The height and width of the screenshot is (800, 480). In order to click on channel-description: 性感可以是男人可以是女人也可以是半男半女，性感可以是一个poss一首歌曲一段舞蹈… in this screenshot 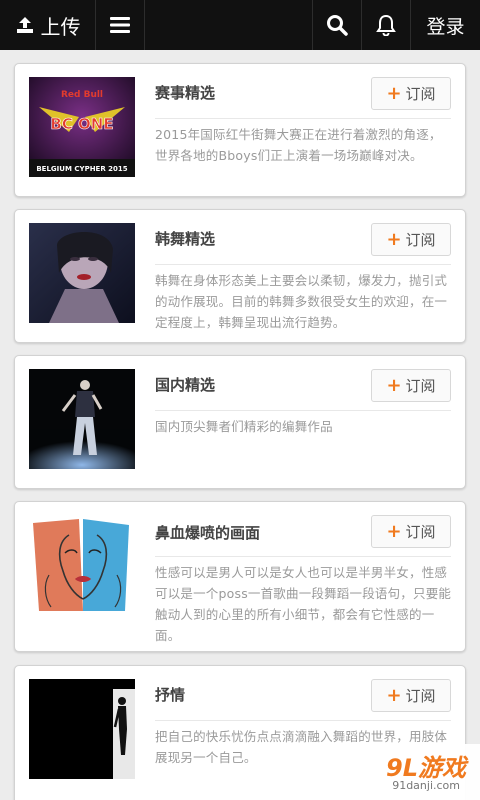, I will do `click(303, 604)`.